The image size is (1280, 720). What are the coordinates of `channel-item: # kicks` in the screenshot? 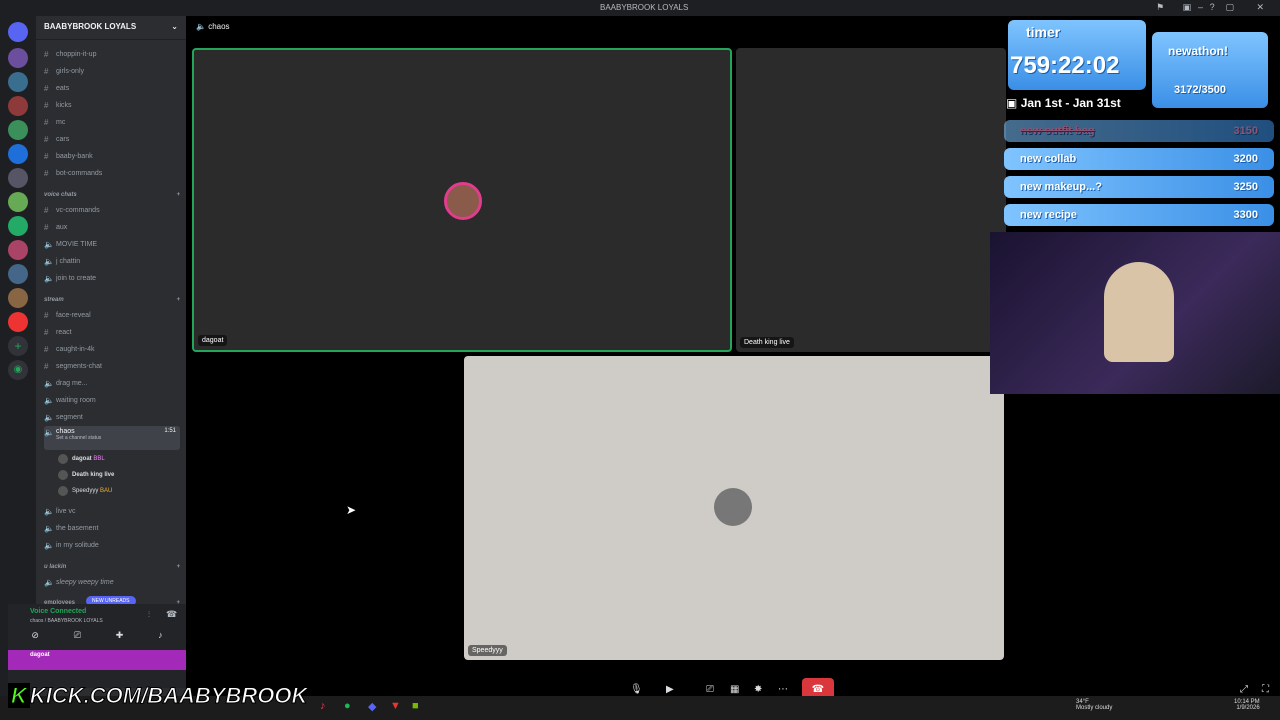 It's located at (112, 105).